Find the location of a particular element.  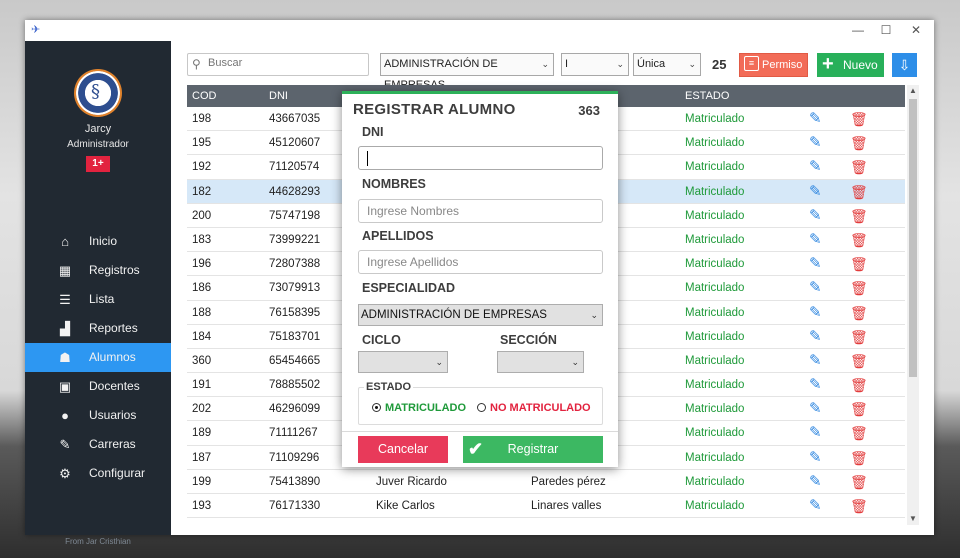

institution-logo: § is located at coordinates (98, 93).